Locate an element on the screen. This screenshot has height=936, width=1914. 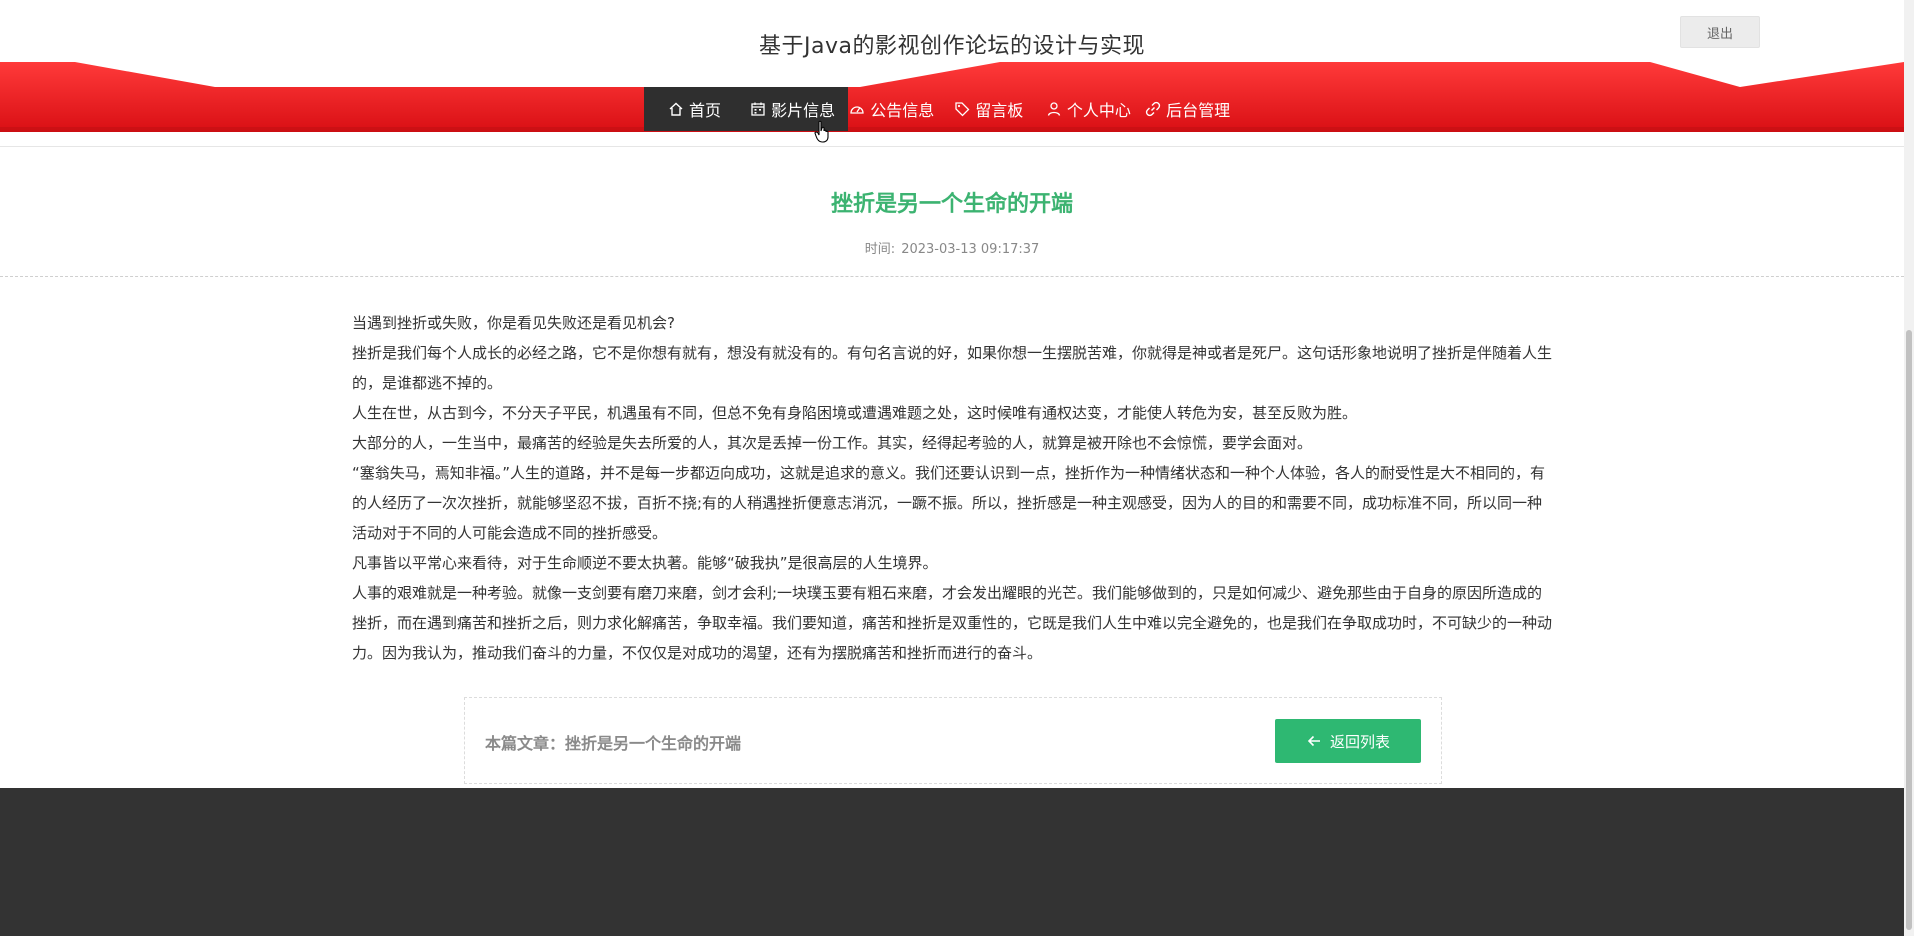
home-icon is located at coordinates (676, 109).